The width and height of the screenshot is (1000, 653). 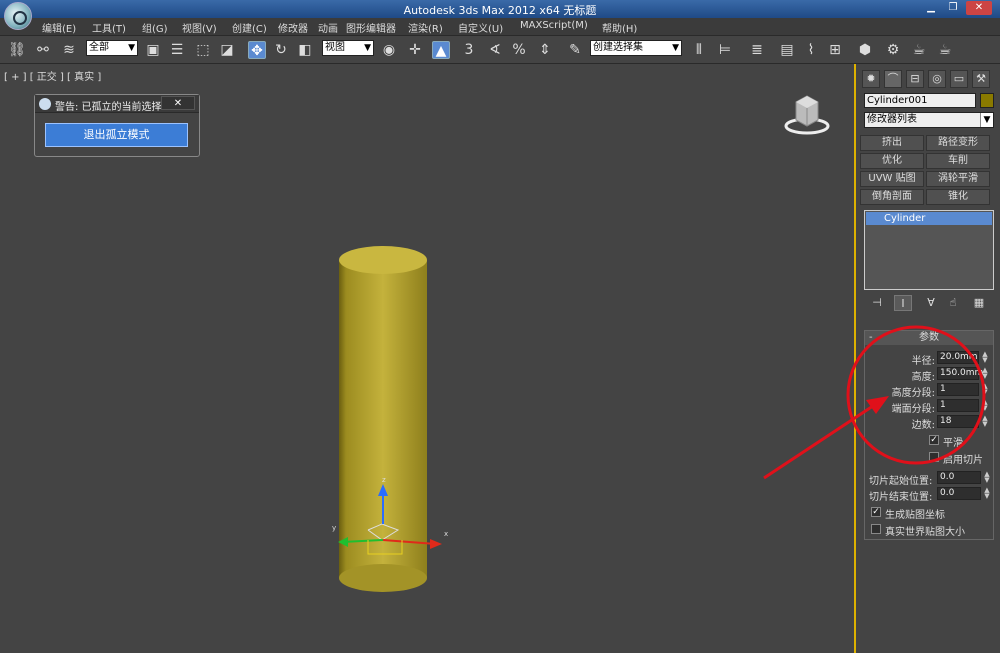 I want to click on motion-tab-icon: ◎, so click(x=937, y=79).